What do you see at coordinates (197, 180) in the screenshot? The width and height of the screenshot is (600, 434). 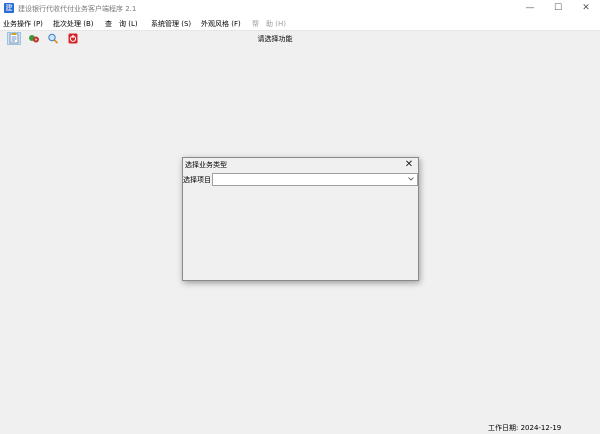 I see `select-item-label: 选择项目` at bounding box center [197, 180].